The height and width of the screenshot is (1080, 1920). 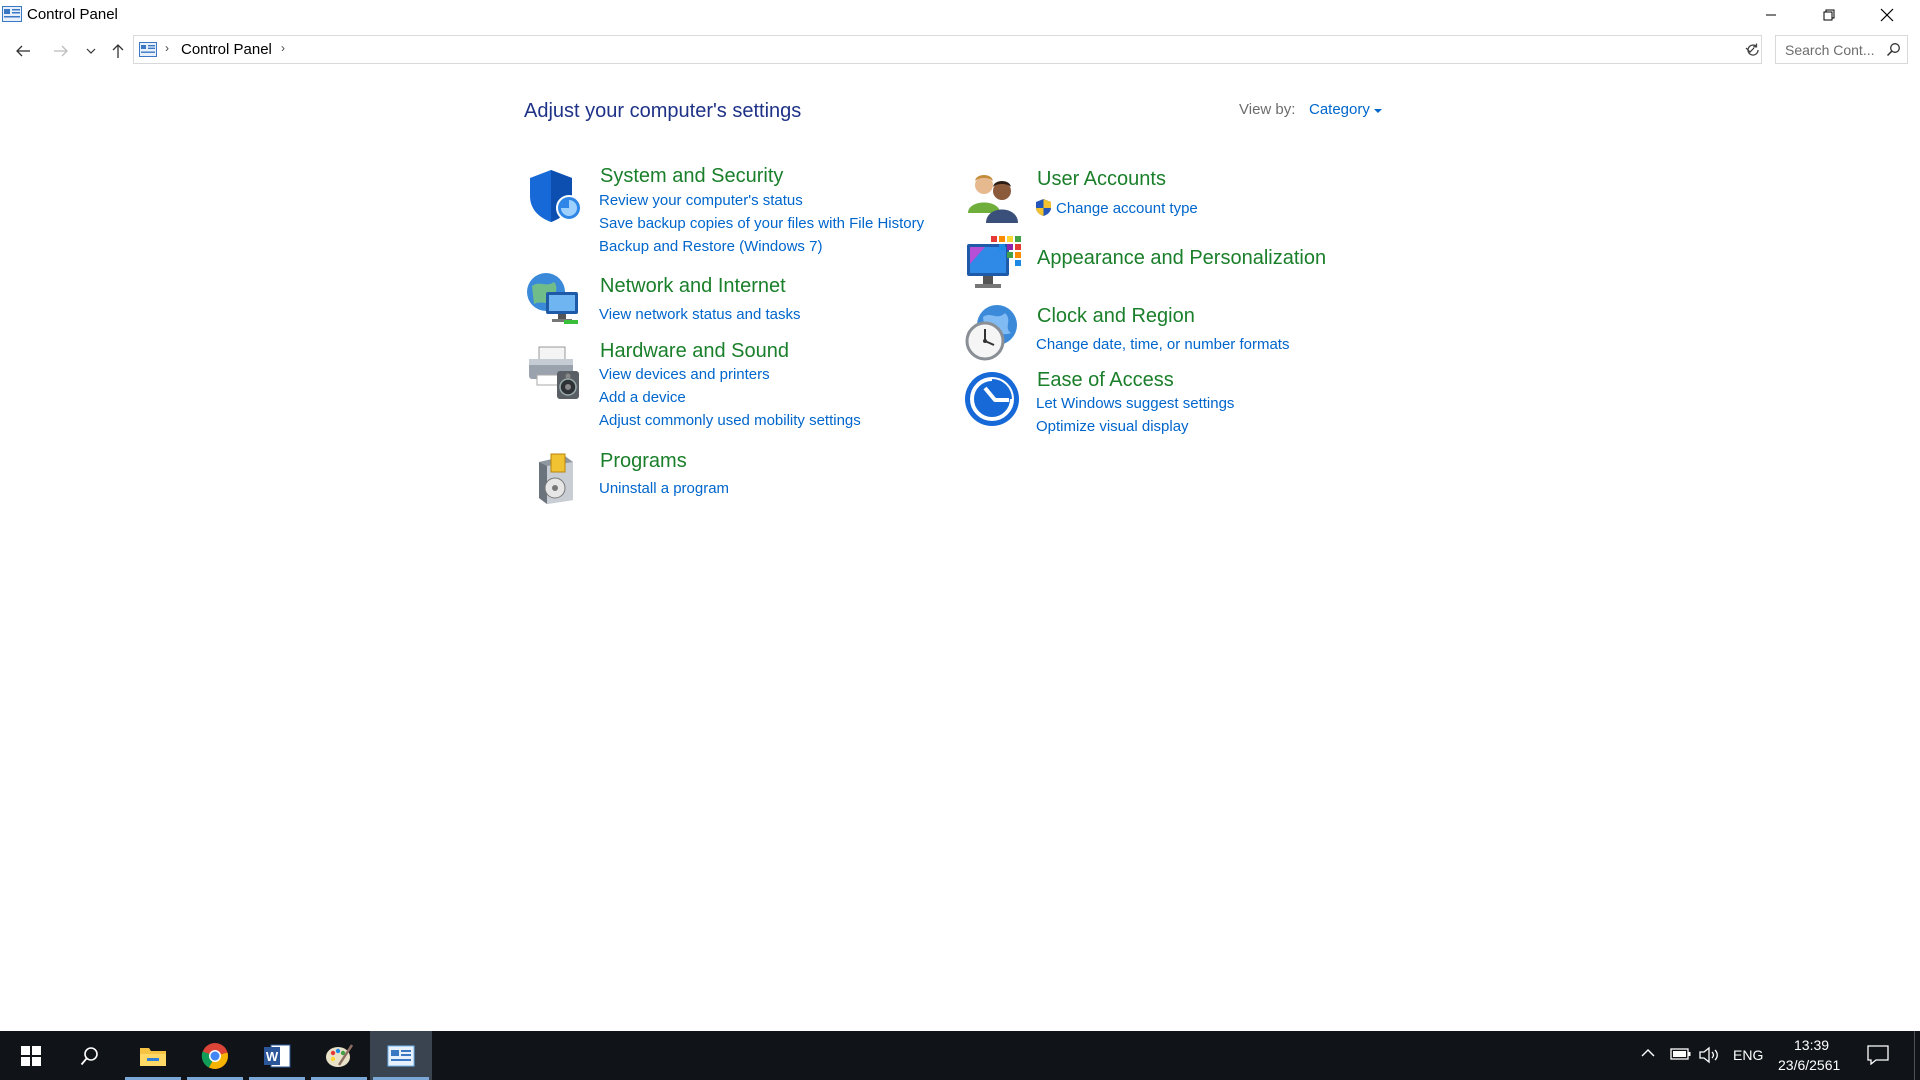 I want to click on arrow-right-icon, so click(x=61, y=51).